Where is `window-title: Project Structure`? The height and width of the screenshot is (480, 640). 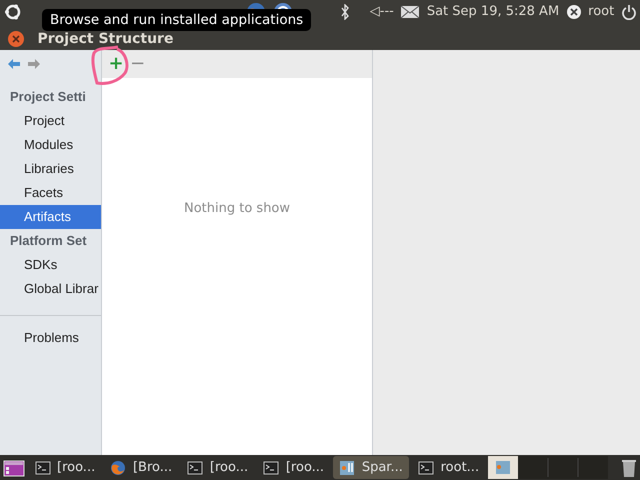
window-title: Project Structure is located at coordinates (106, 39).